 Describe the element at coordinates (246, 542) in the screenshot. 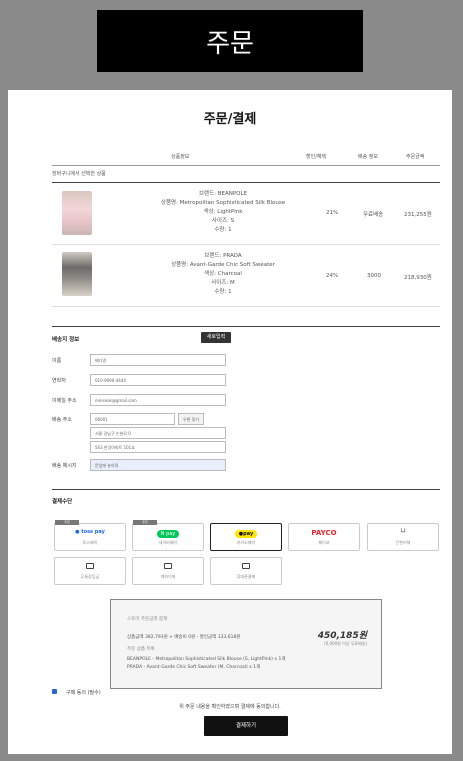

I see `pay-method-name: 카카오페이` at that location.